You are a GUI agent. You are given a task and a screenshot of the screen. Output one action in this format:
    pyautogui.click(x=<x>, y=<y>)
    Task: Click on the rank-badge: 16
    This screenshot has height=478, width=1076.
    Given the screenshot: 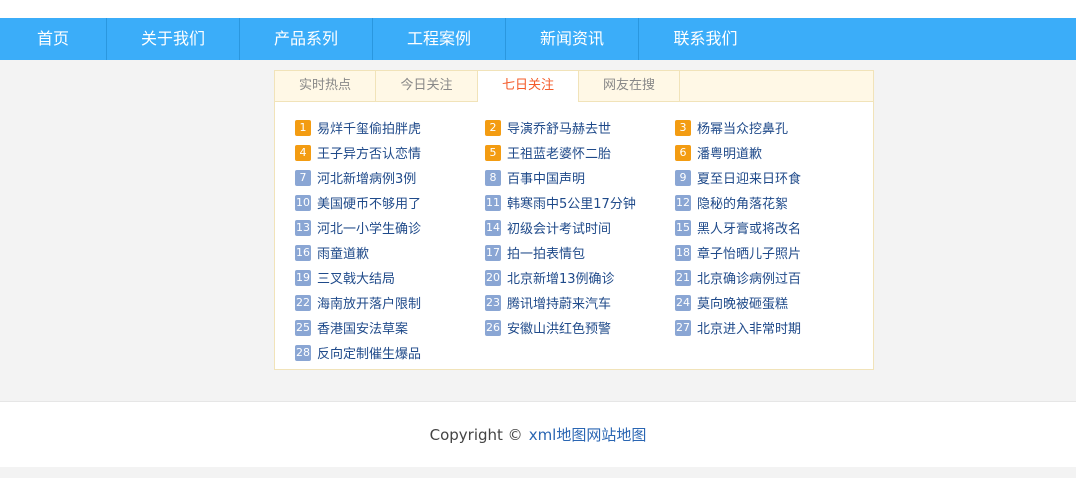 What is the action you would take?
    pyautogui.click(x=303, y=252)
    